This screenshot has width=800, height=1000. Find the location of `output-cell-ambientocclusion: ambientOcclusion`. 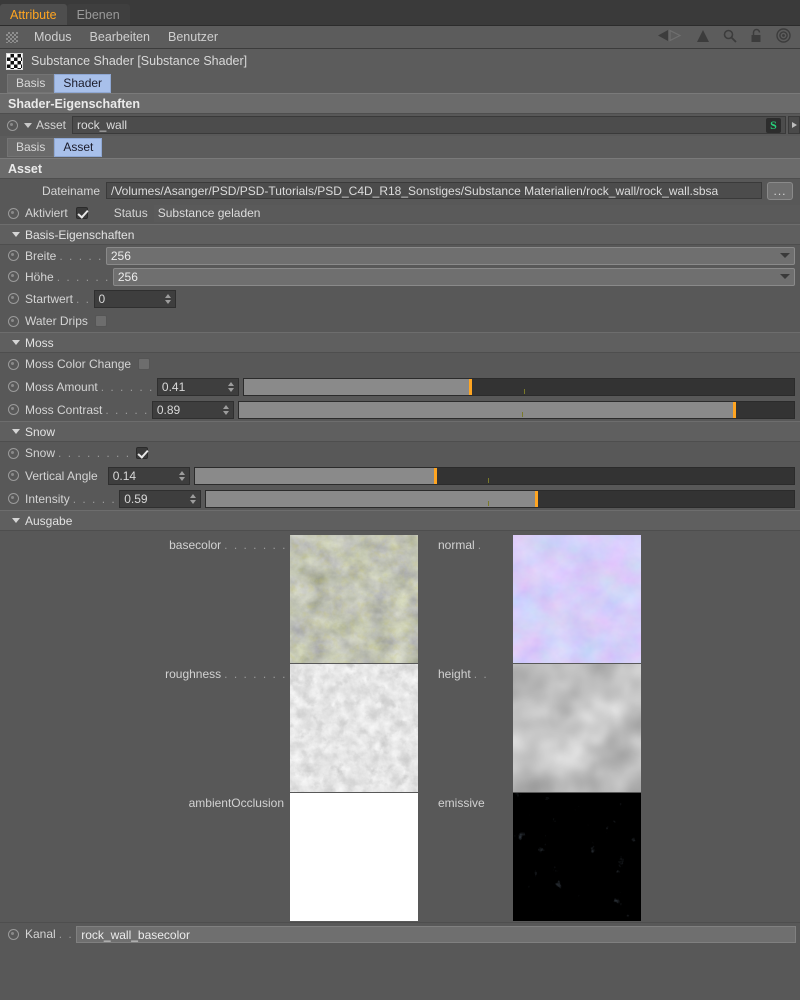

output-cell-ambientocclusion: ambientOcclusion is located at coordinates (145, 857).